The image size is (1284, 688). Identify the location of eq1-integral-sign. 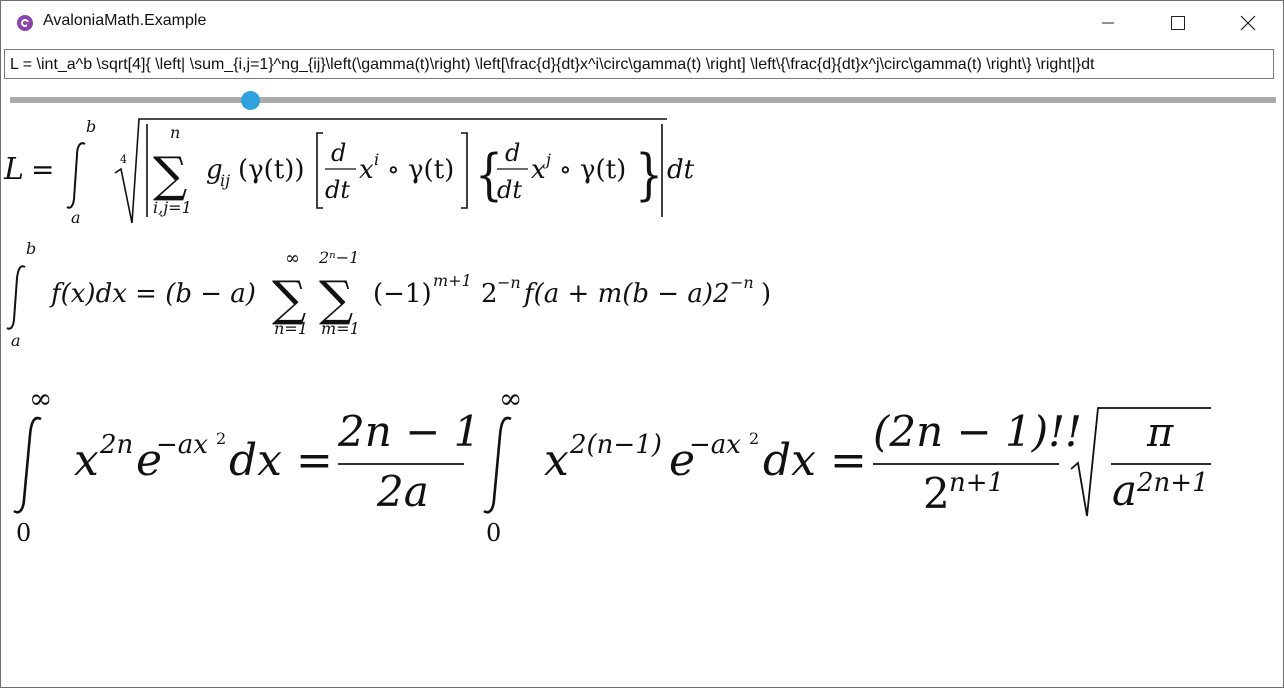
(76, 175).